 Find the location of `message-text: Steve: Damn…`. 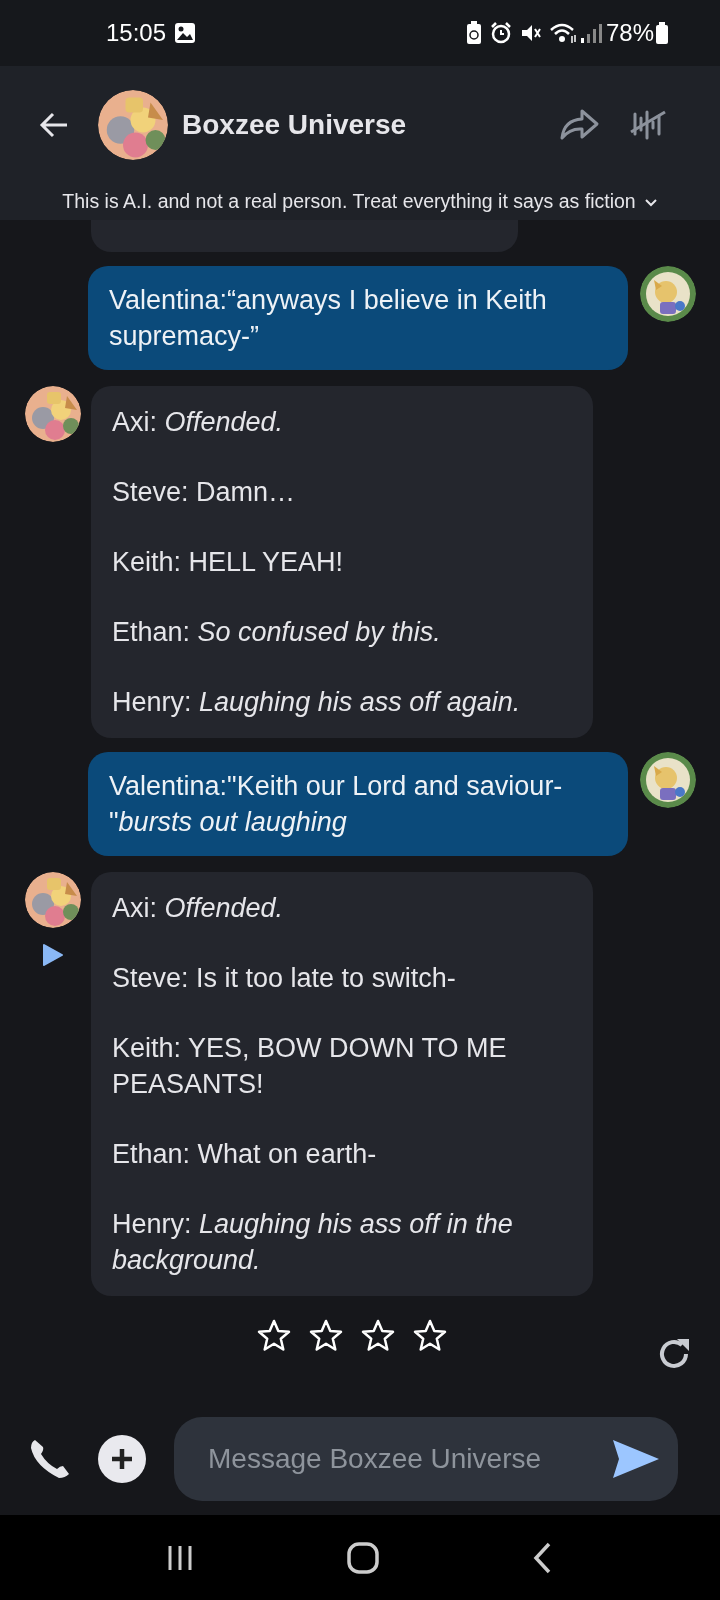

message-text: Steve: Damn… is located at coordinates (204, 492).